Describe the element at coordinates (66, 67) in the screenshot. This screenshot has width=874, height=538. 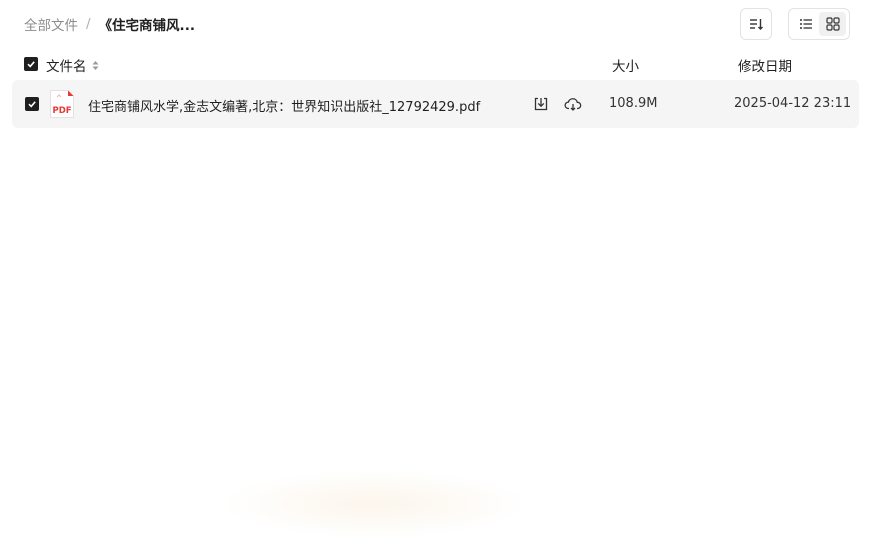
I see `column-header-name-label: 文件名` at that location.